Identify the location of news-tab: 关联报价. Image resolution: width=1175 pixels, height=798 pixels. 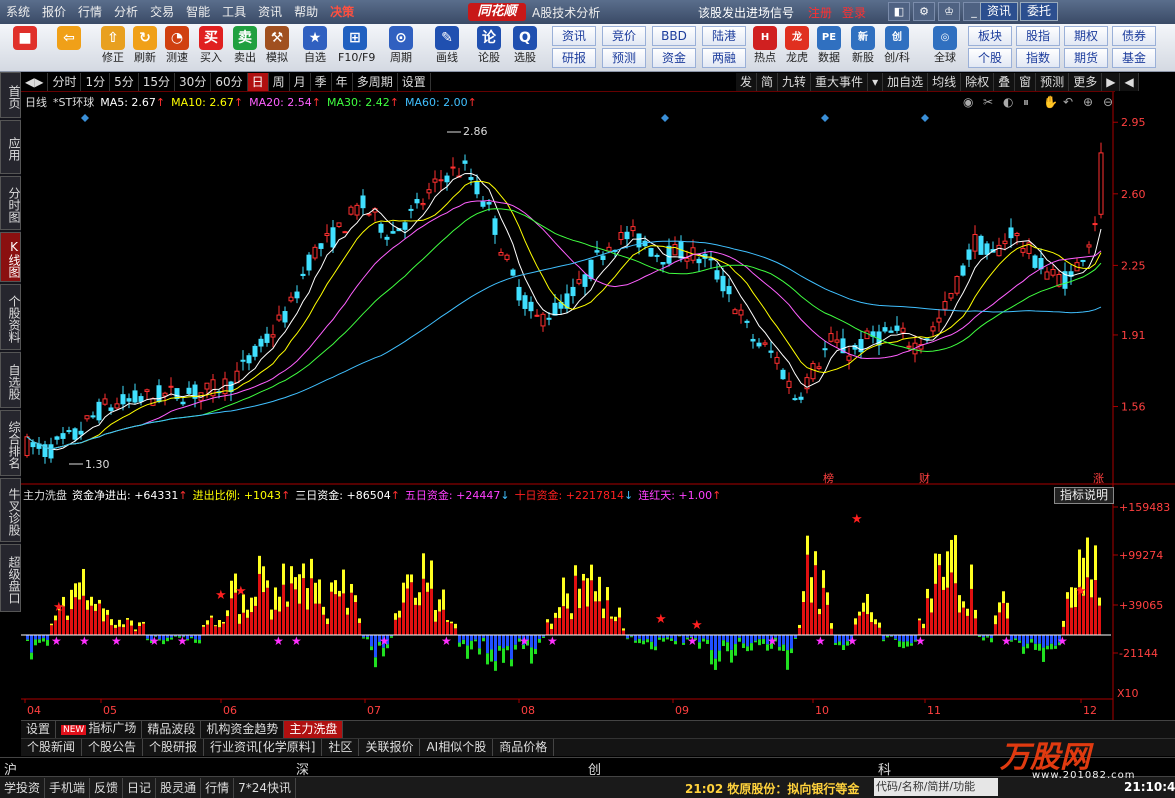
(390, 747).